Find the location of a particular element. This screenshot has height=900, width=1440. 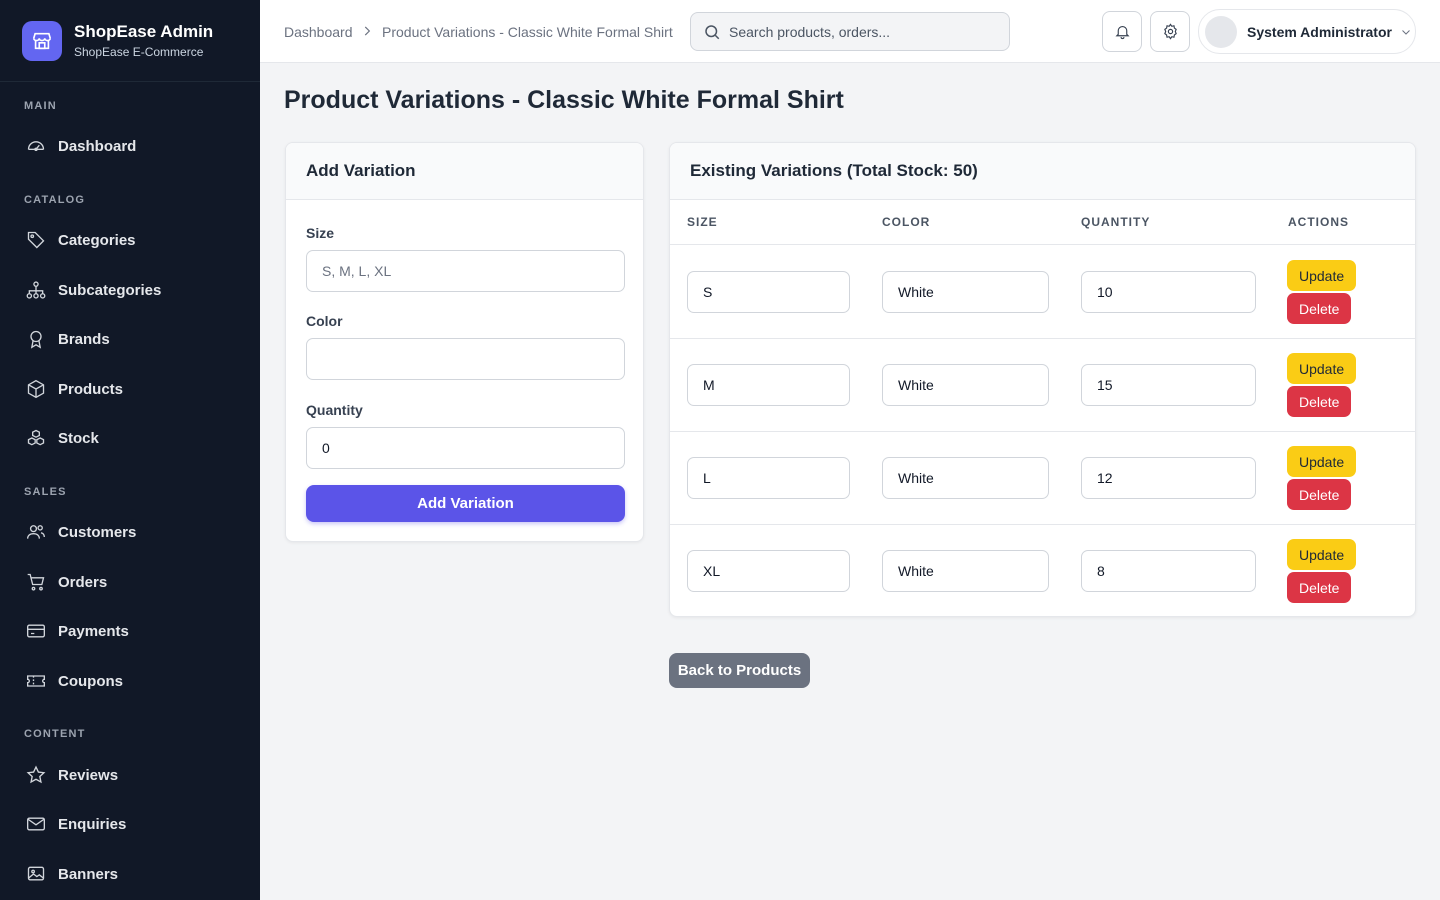

search-input is located at coordinates (864, 31).